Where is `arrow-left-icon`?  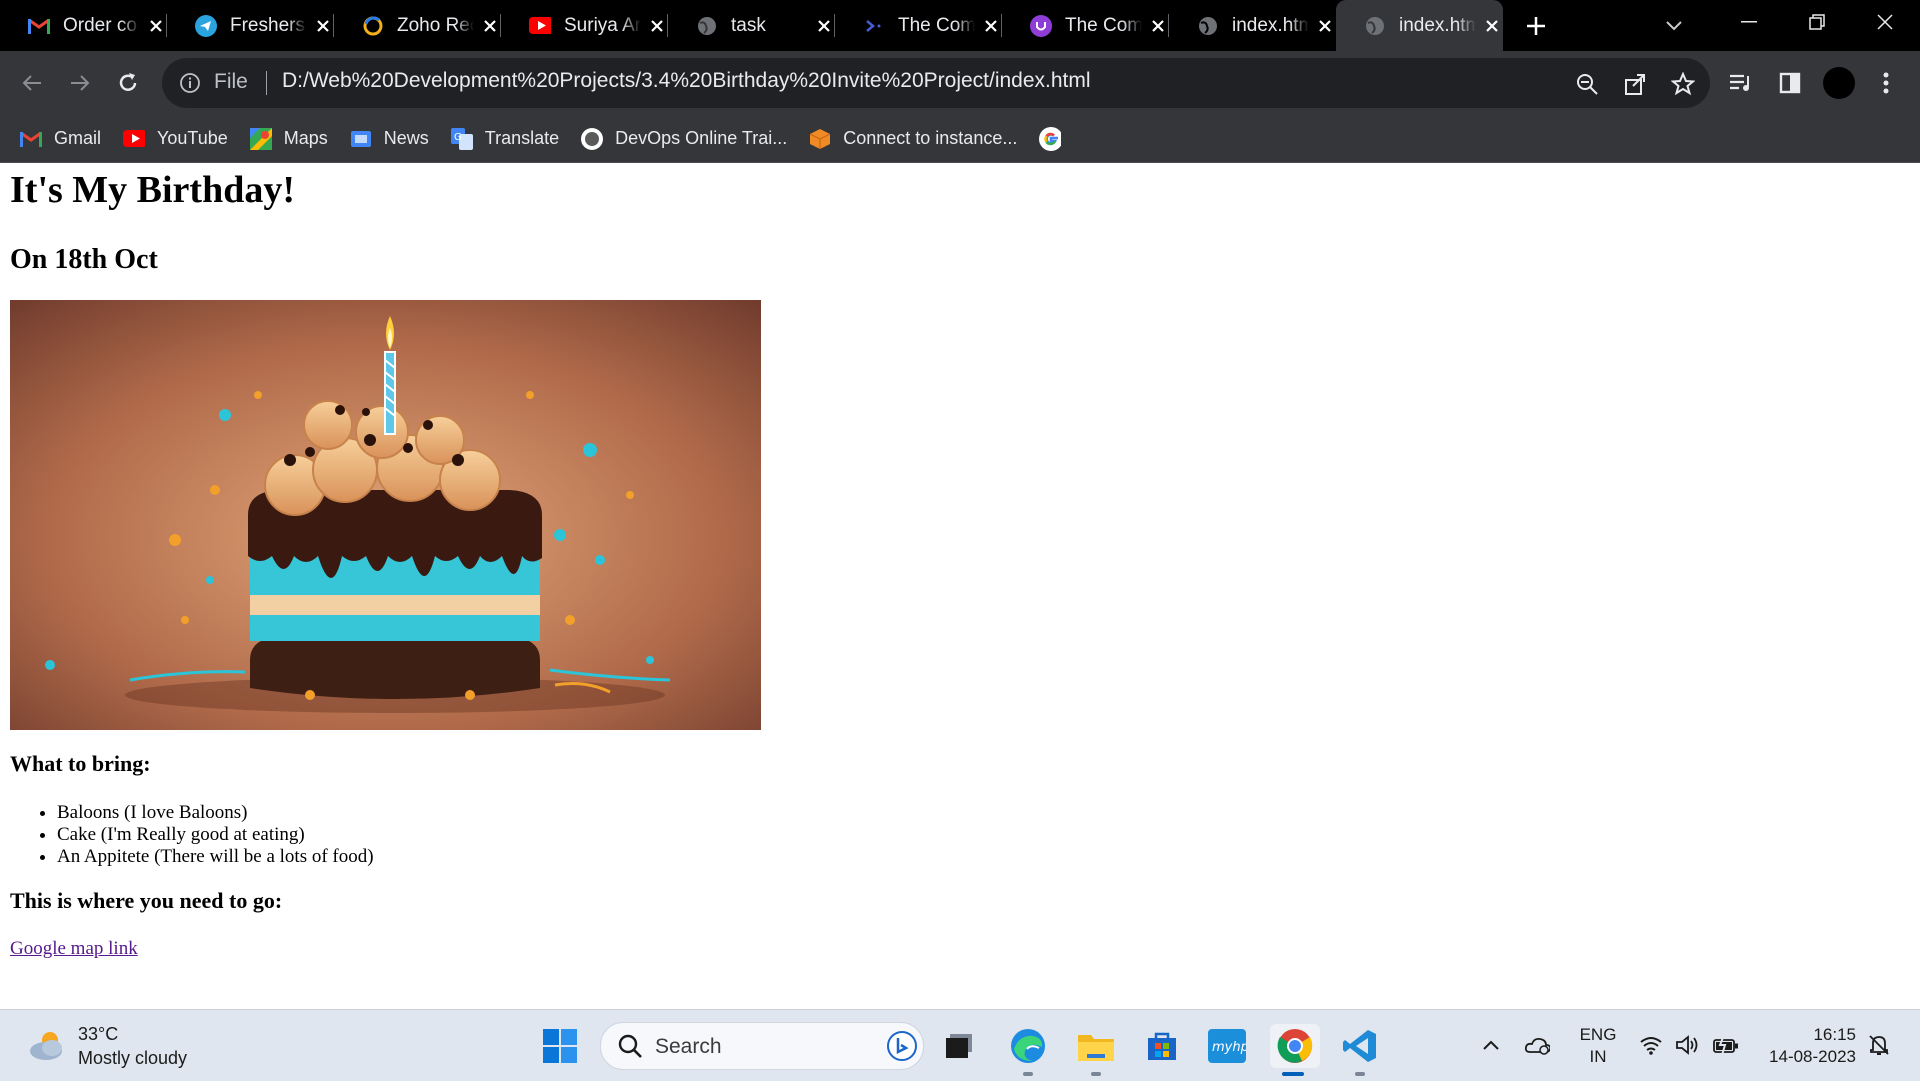 arrow-left-icon is located at coordinates (31, 83).